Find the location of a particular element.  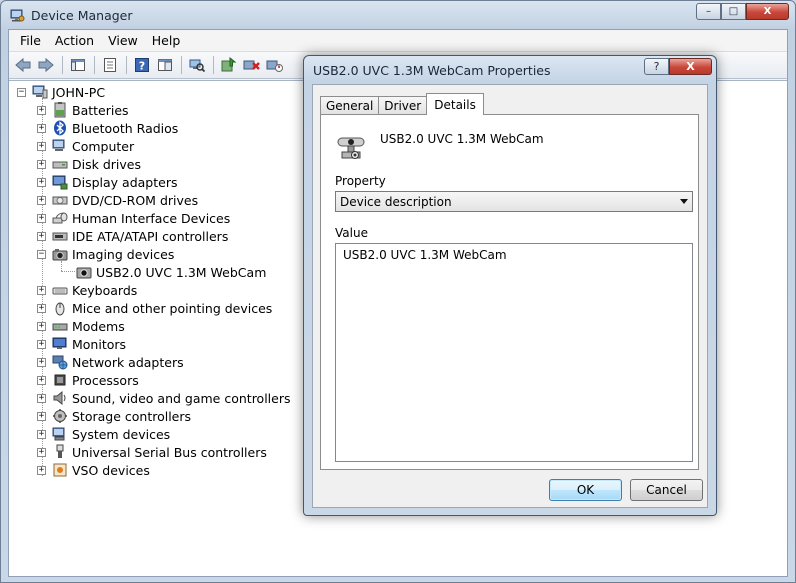

close-button: X is located at coordinates (767, 11).